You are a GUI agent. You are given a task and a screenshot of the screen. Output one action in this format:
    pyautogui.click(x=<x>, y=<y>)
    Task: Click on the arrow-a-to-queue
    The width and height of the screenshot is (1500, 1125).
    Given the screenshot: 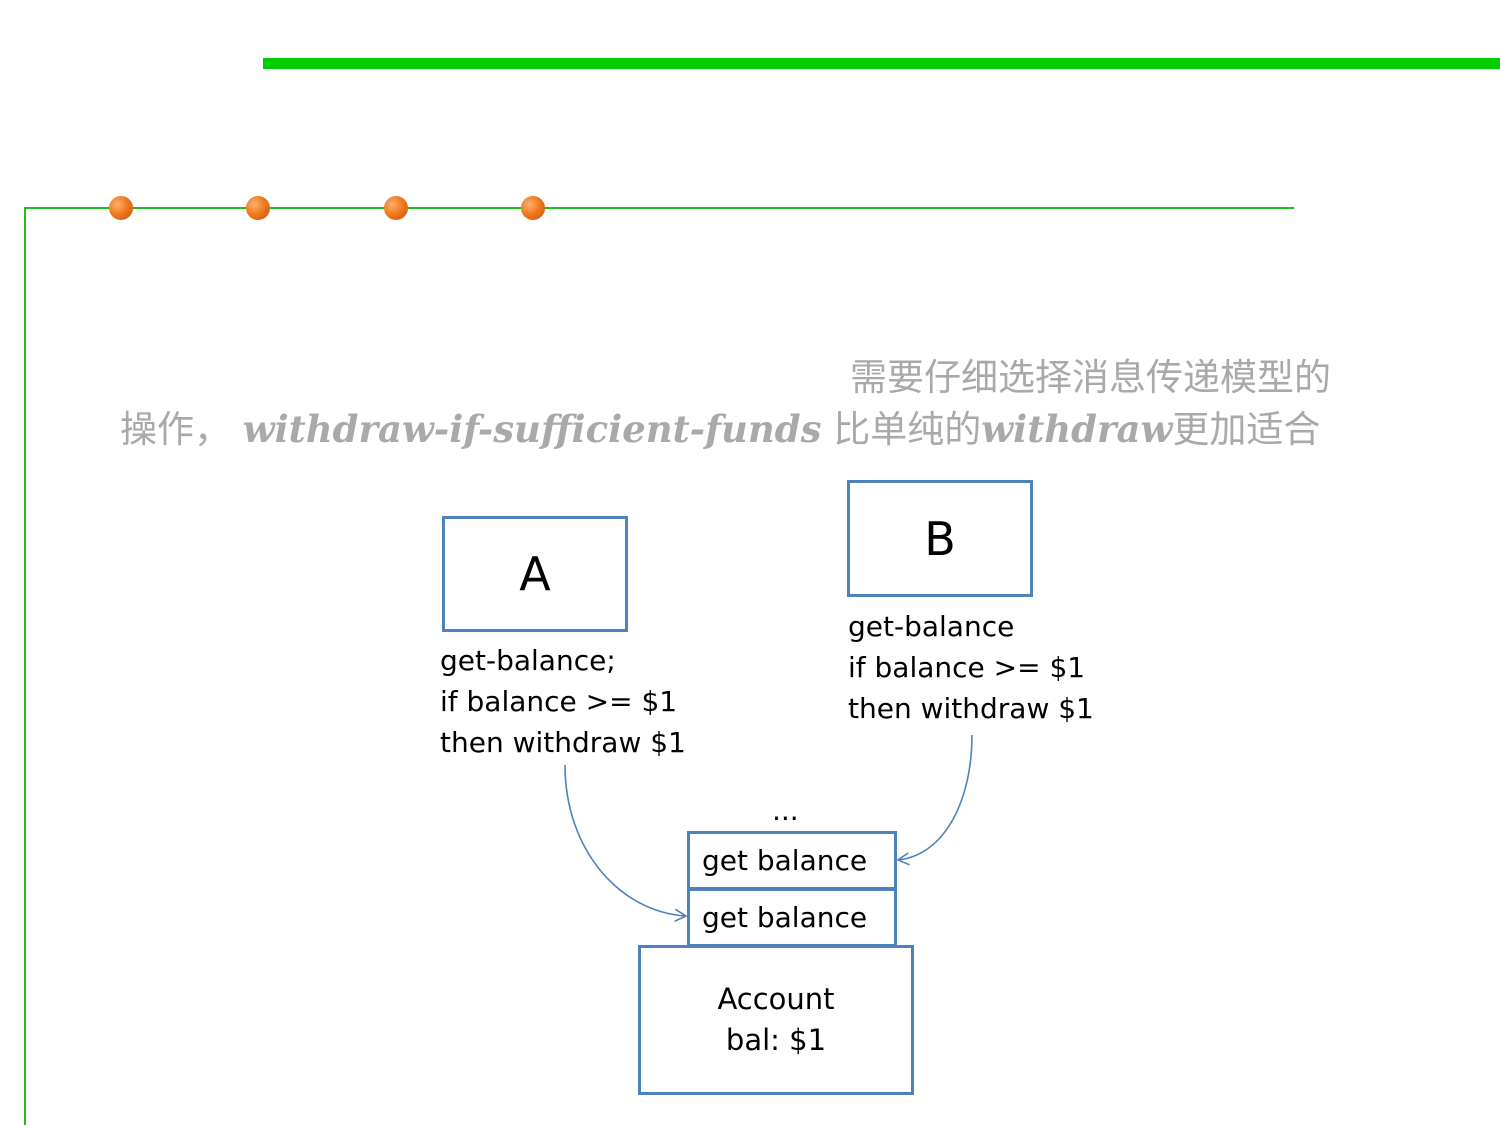 What is the action you would take?
    pyautogui.click(x=626, y=843)
    